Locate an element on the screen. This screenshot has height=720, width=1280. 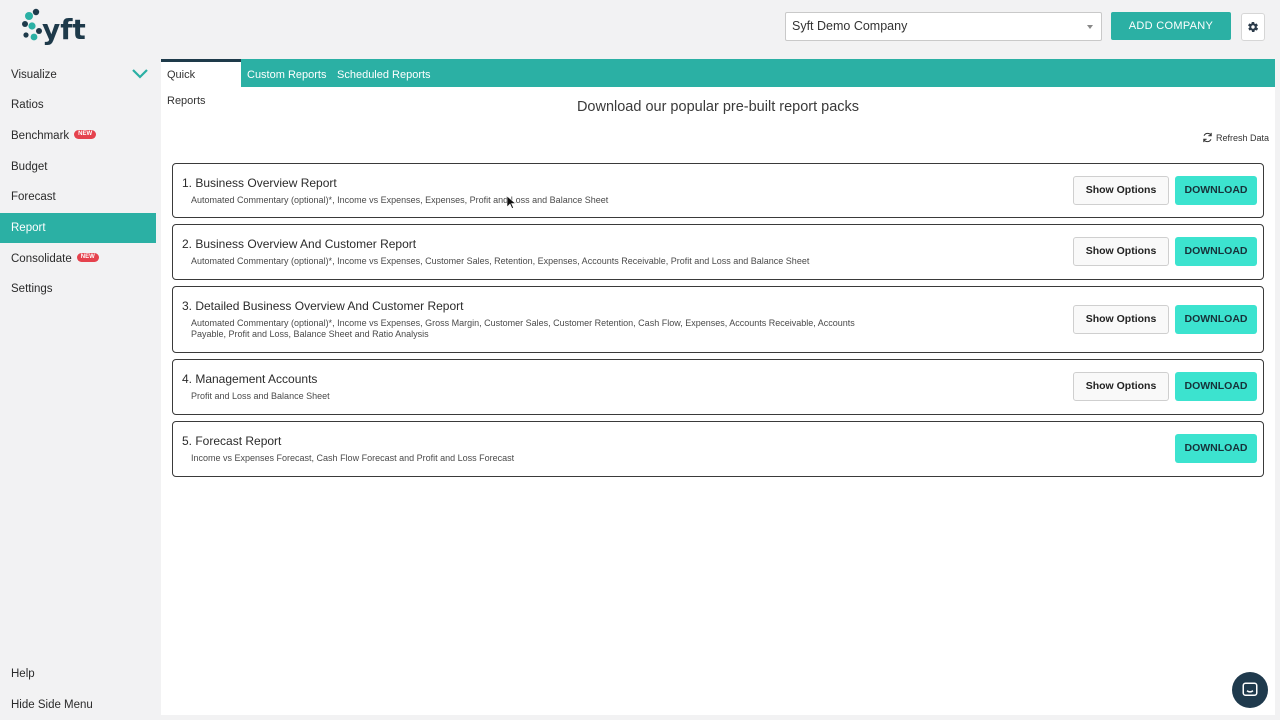
chat-launcher-button is located at coordinates (1250, 690).